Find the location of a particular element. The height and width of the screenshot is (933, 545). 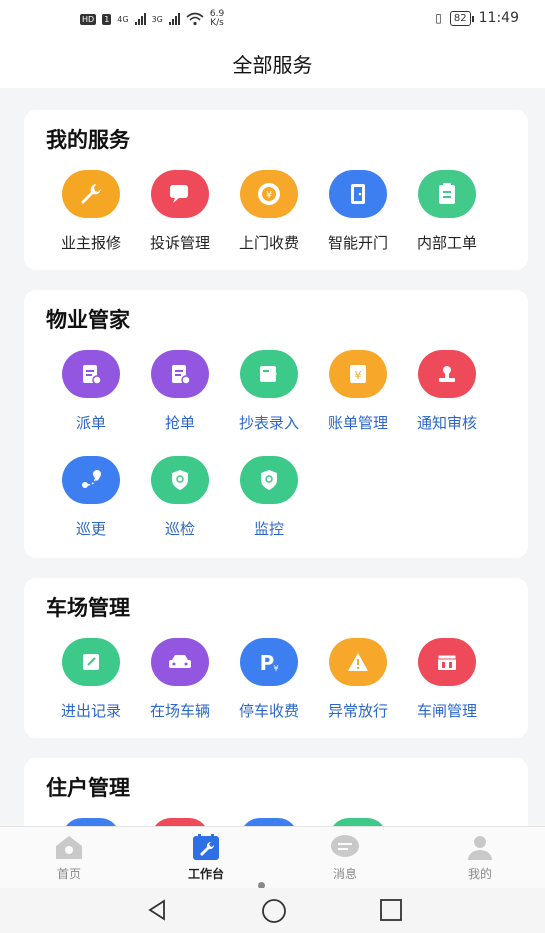

service-label: 停车收费 is located at coordinates (268, 711).